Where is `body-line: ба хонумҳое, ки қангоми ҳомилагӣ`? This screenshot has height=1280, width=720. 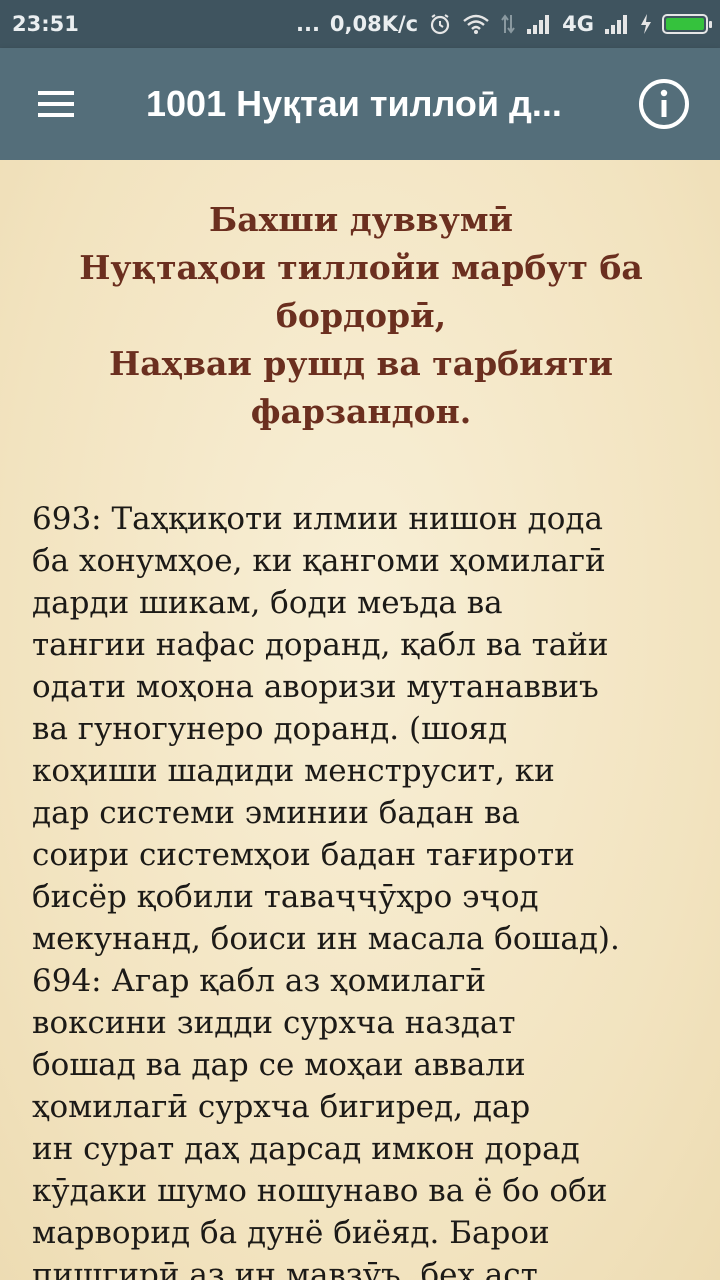
body-line: ба хонумҳое, ки қангоми ҳомилагӣ is located at coordinates (319, 561).